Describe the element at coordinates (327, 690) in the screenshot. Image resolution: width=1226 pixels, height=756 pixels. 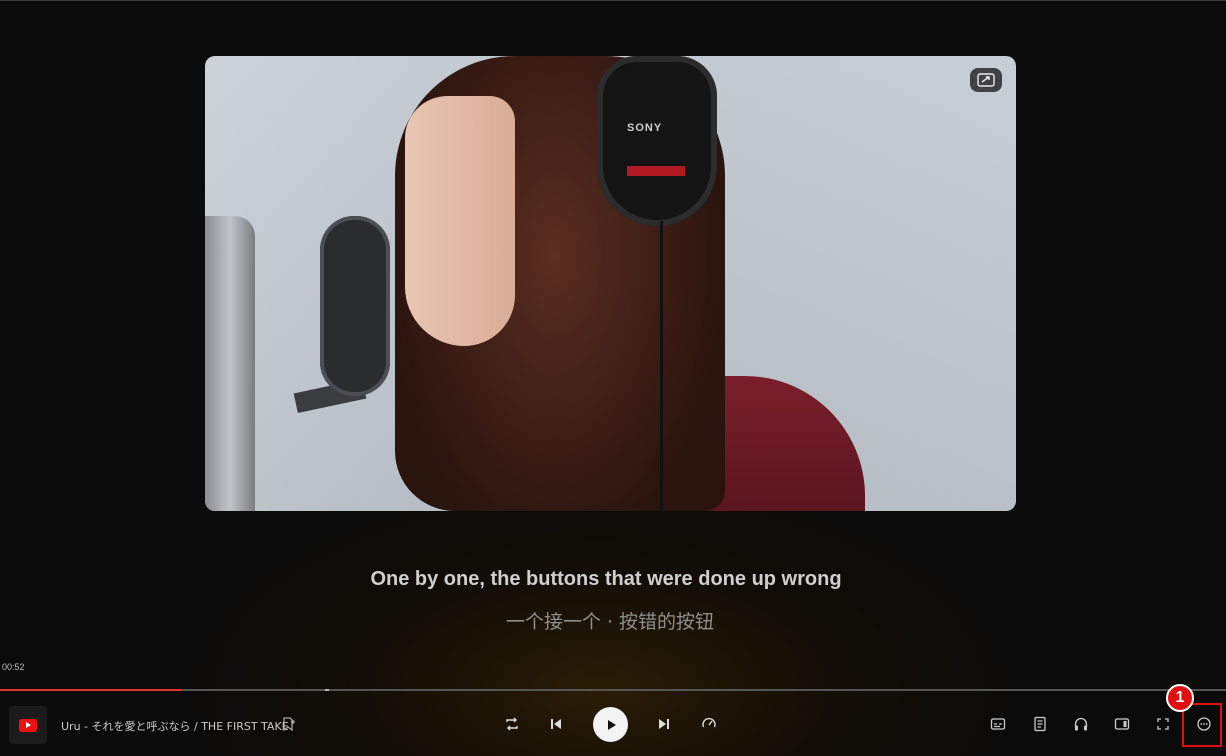
I see `buffer-marker` at that location.